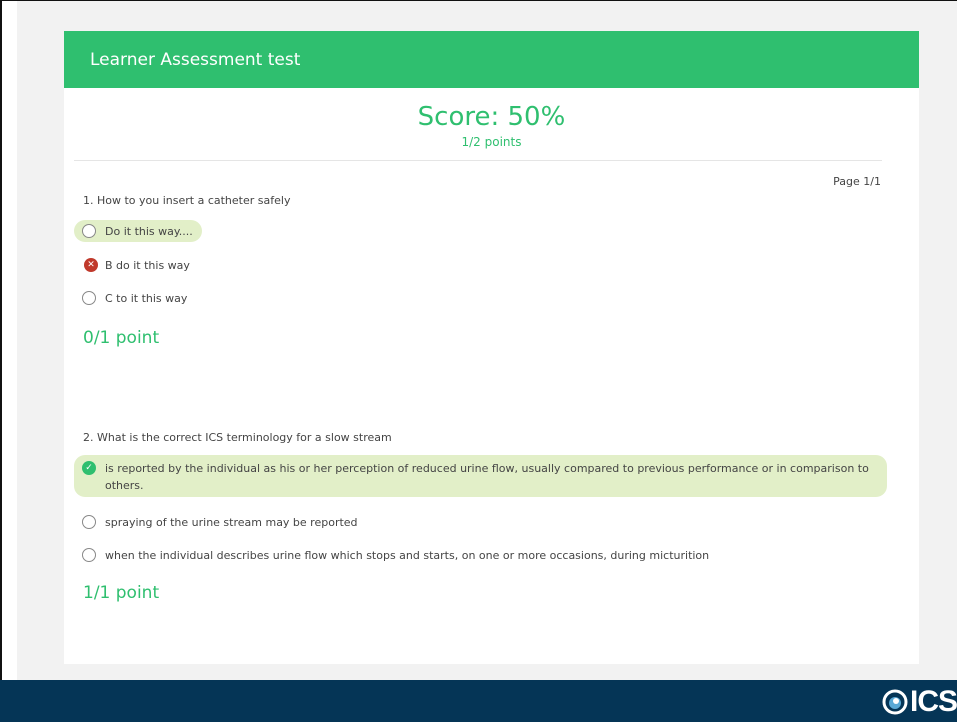 Image resolution: width=957 pixels, height=722 pixels. Describe the element at coordinates (491, 142) in the screenshot. I see `score-points: 1/2 points` at that location.